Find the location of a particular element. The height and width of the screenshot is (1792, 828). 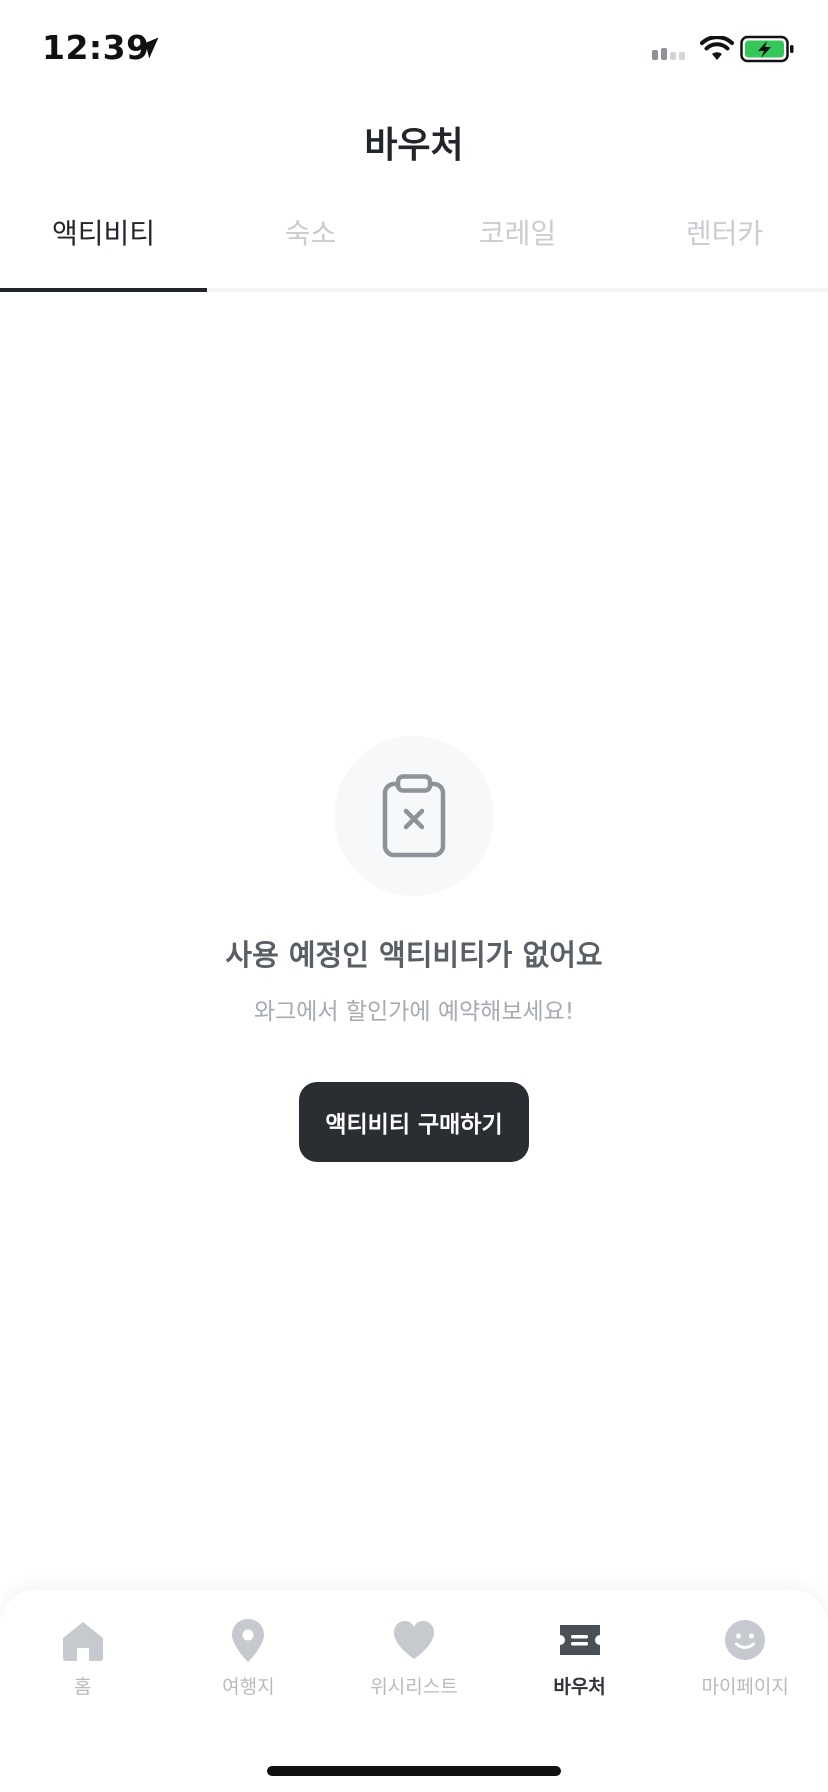

clipboard-x-icon is located at coordinates (414, 816).